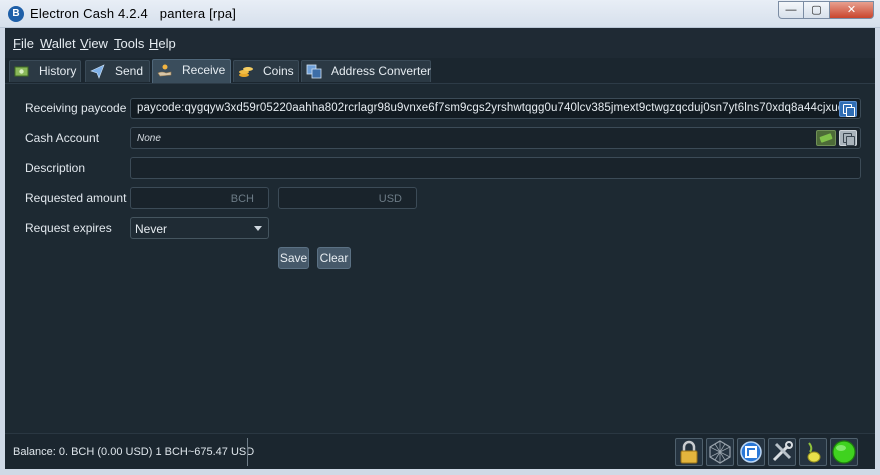 This screenshot has height=475, width=880. I want to click on amount-bch-unit: BCH, so click(242, 199).